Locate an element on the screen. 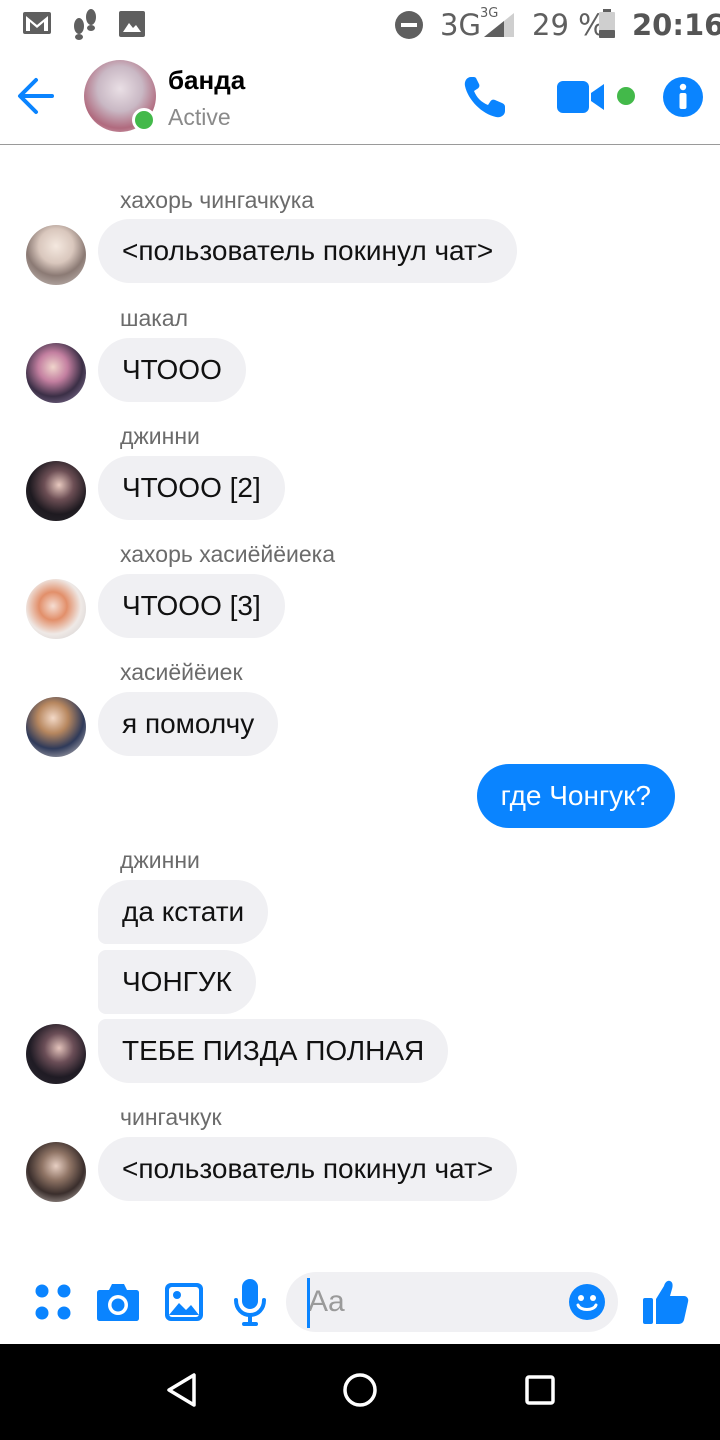  gmail-icon is located at coordinates (37, 23).